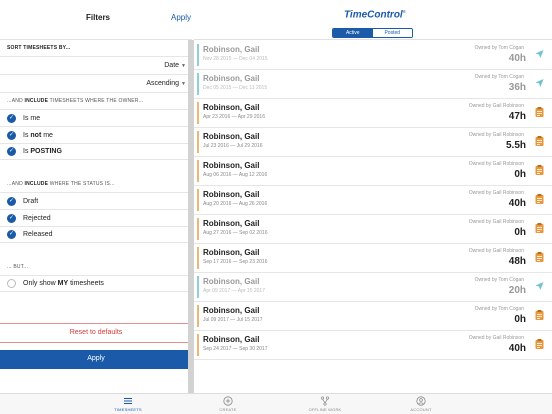  What do you see at coordinates (96, 65) in the screenshot?
I see `sort-field-select: Date ▼` at bounding box center [96, 65].